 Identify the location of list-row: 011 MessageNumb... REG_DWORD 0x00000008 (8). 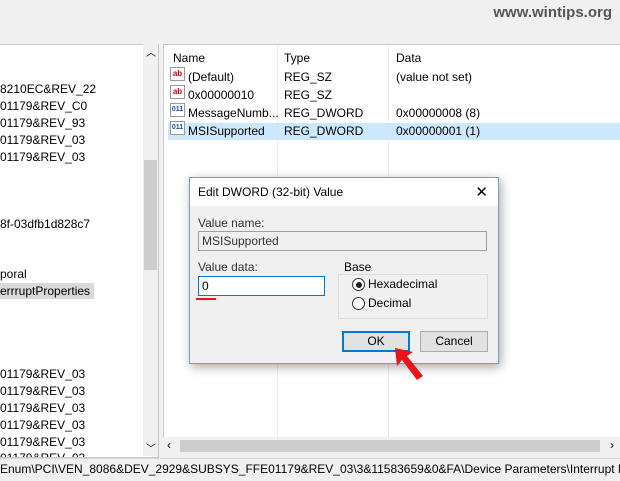
(394, 112).